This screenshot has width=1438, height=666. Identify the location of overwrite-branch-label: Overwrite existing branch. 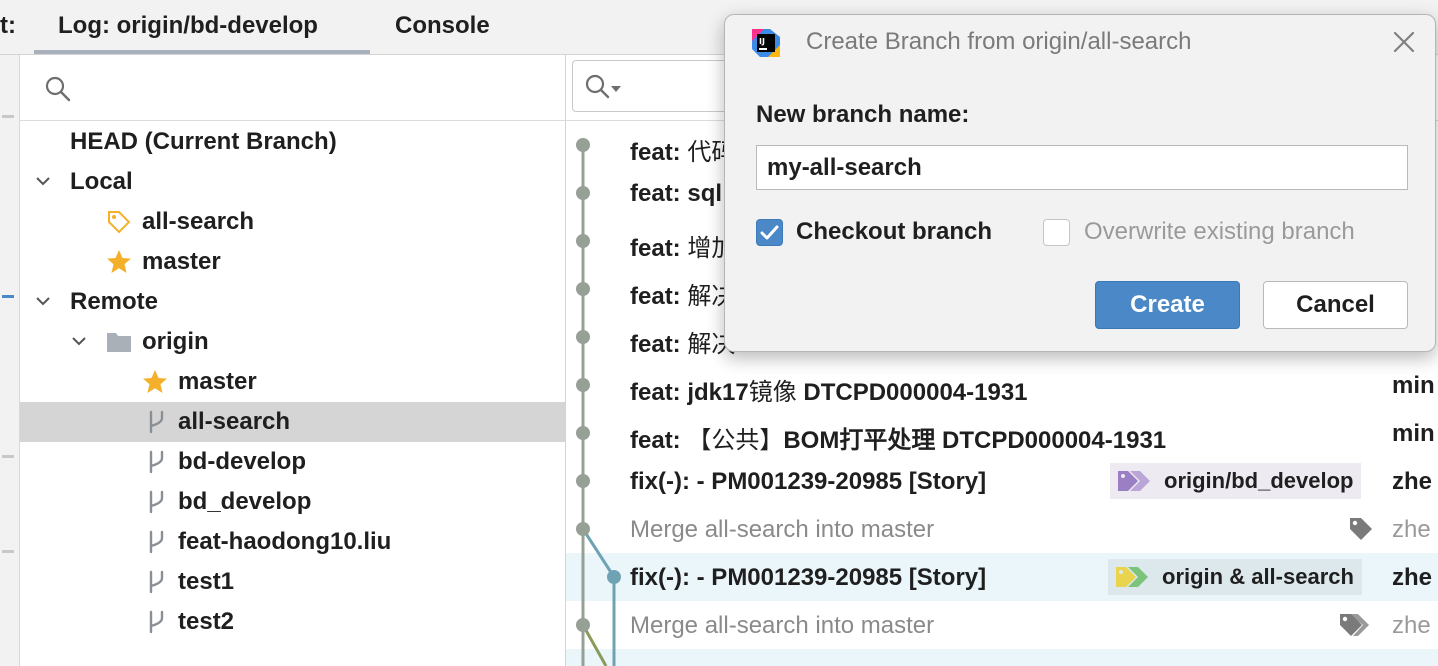
(1219, 231).